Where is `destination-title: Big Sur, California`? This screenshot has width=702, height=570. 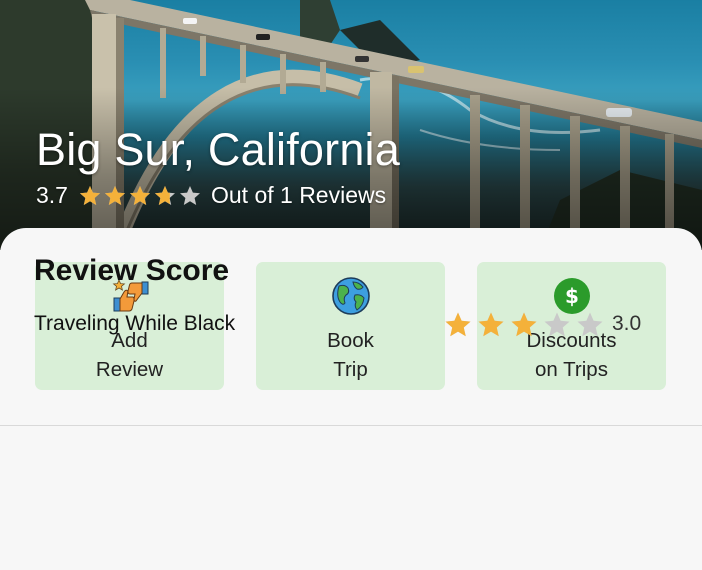
destination-title: Big Sur, California is located at coordinates (218, 149).